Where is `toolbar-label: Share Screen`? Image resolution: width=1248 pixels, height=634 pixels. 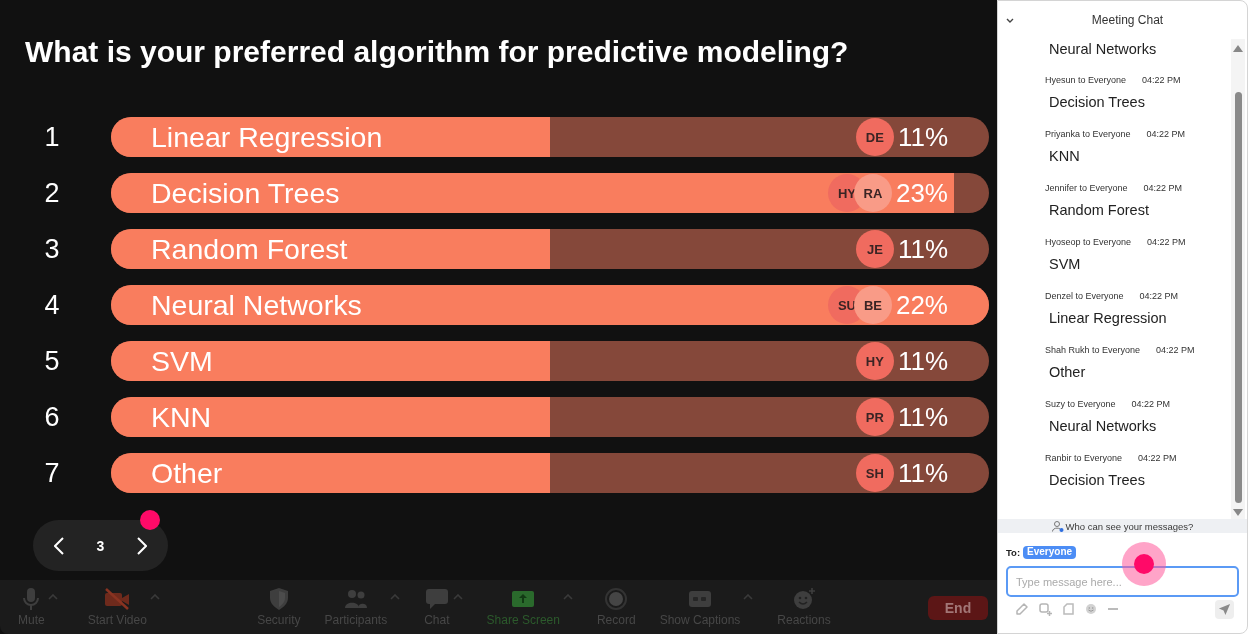
toolbar-label: Share Screen is located at coordinates (523, 620).